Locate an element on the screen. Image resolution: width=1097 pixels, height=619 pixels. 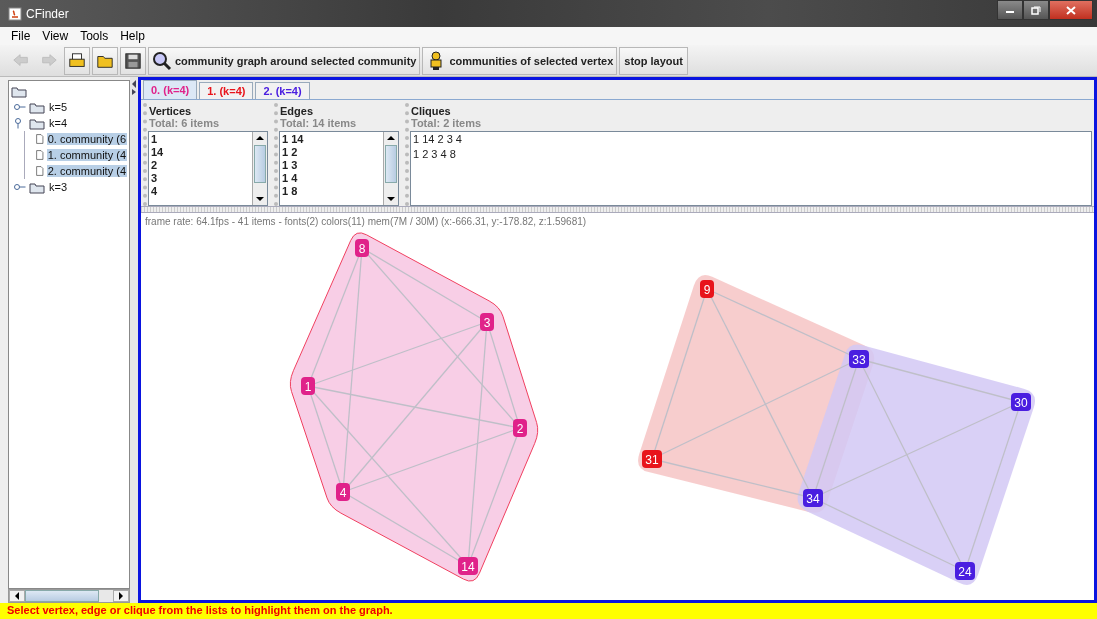
vertex-node: 1 is located at coordinates (308, 386).